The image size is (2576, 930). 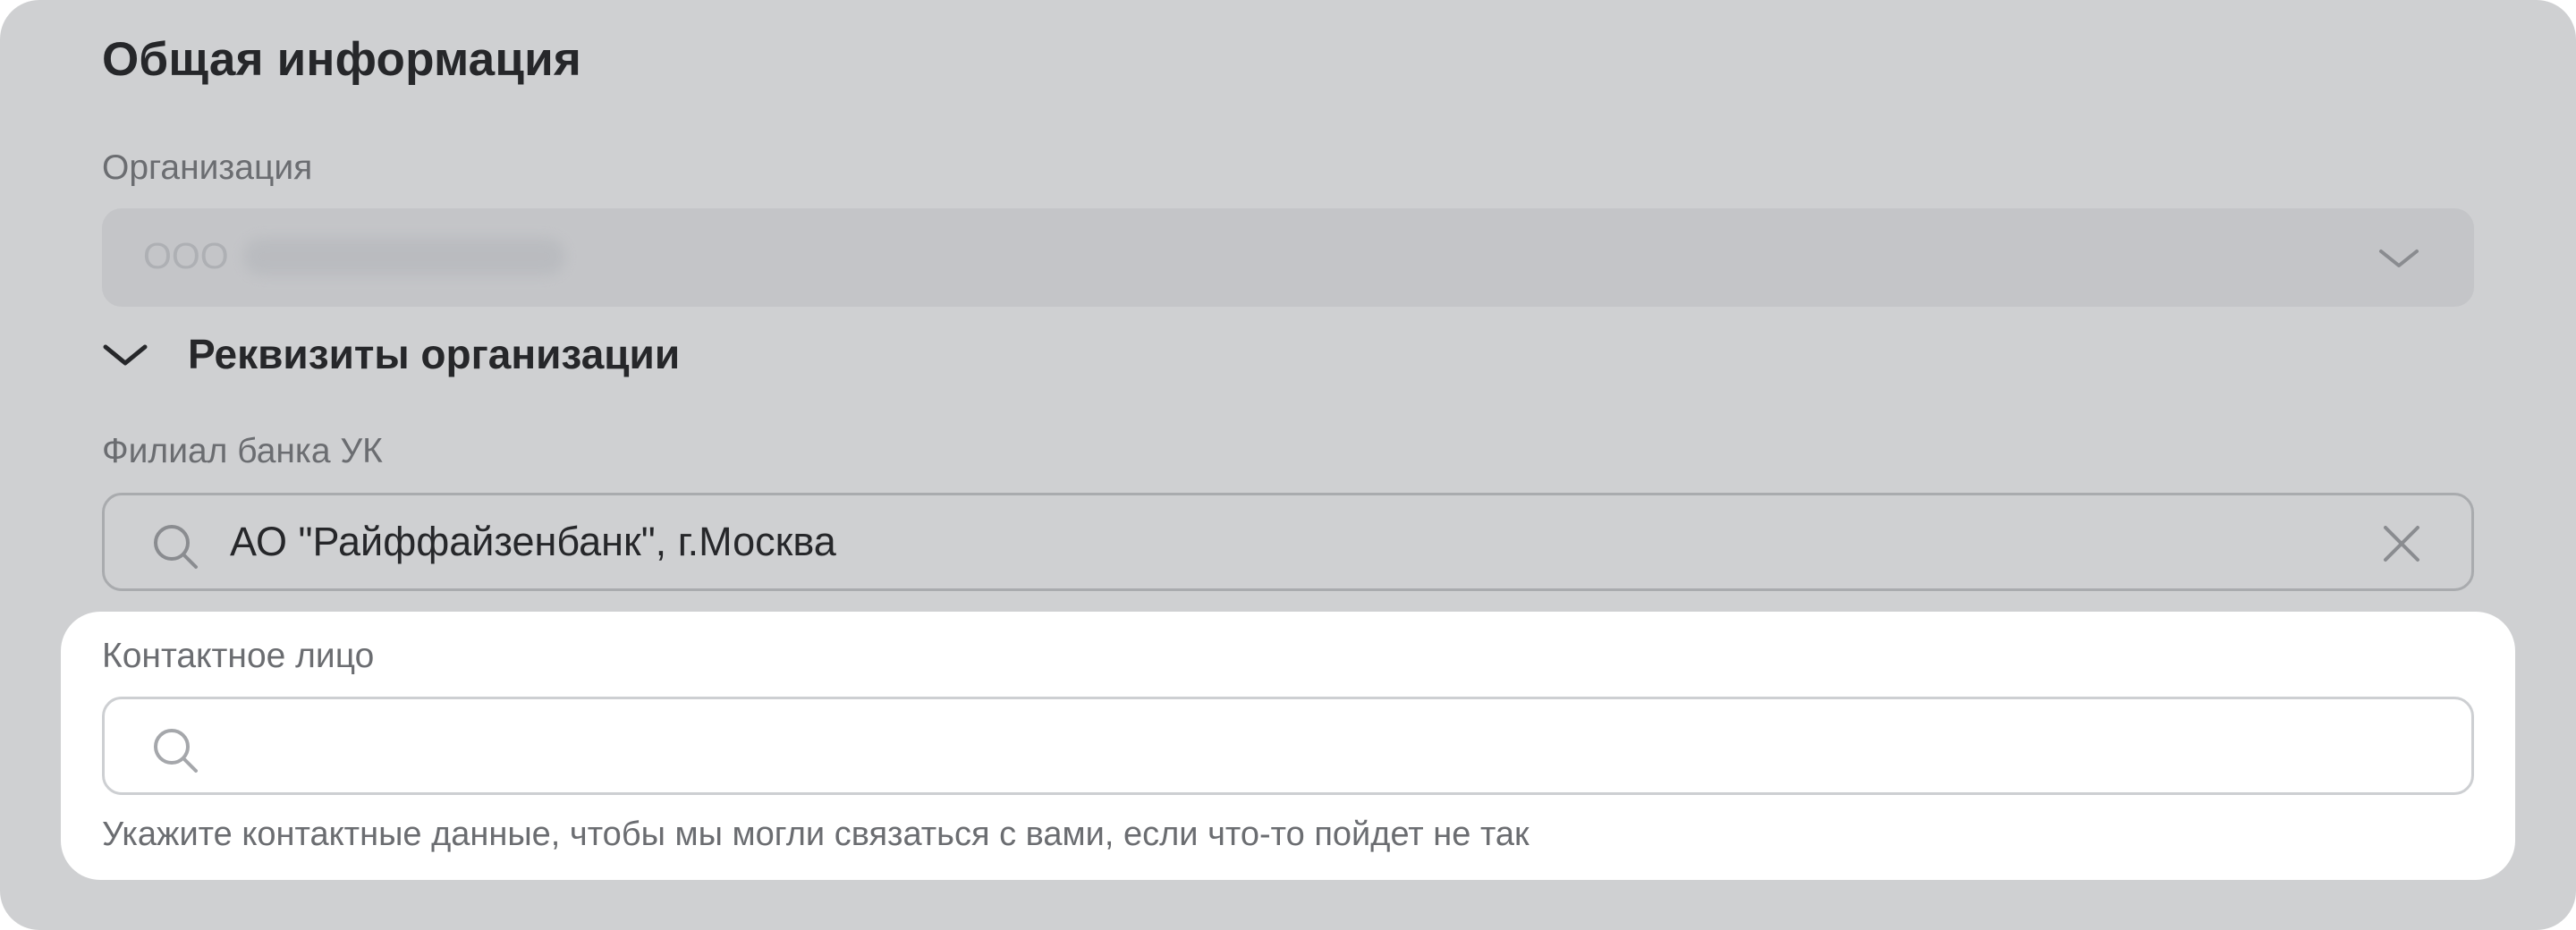 What do you see at coordinates (1288, 257) in the screenshot?
I see `organization-select: ООО` at bounding box center [1288, 257].